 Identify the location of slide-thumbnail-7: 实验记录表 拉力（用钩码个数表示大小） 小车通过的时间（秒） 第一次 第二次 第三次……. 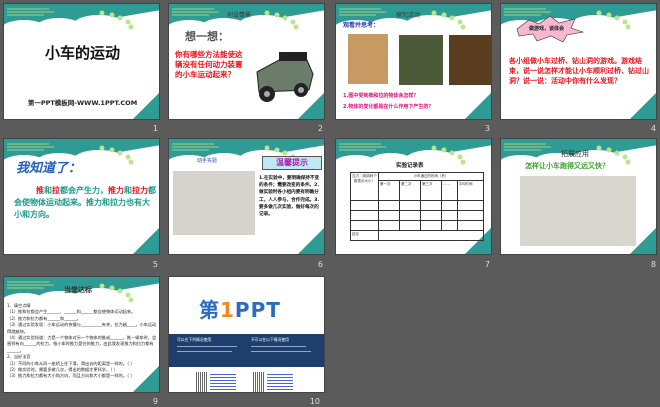
(413, 196).